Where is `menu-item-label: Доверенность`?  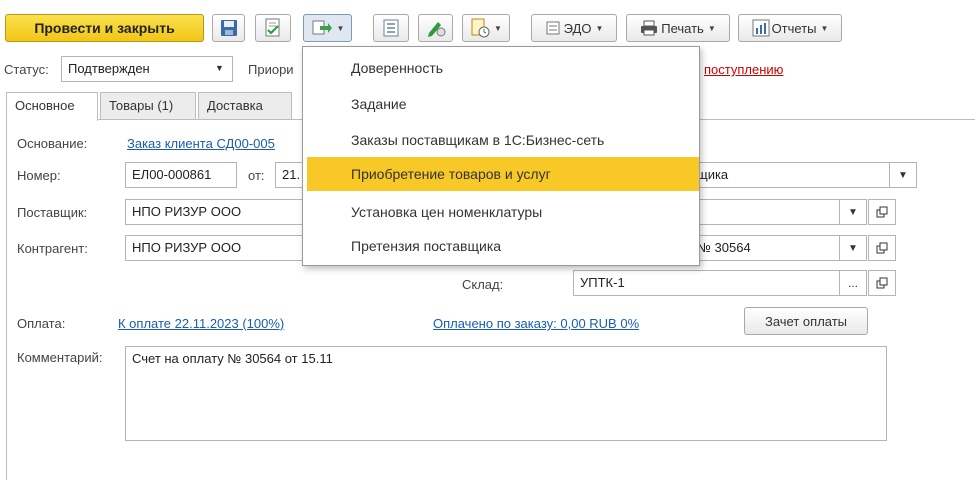
menu-item-label: Доверенность is located at coordinates (397, 68).